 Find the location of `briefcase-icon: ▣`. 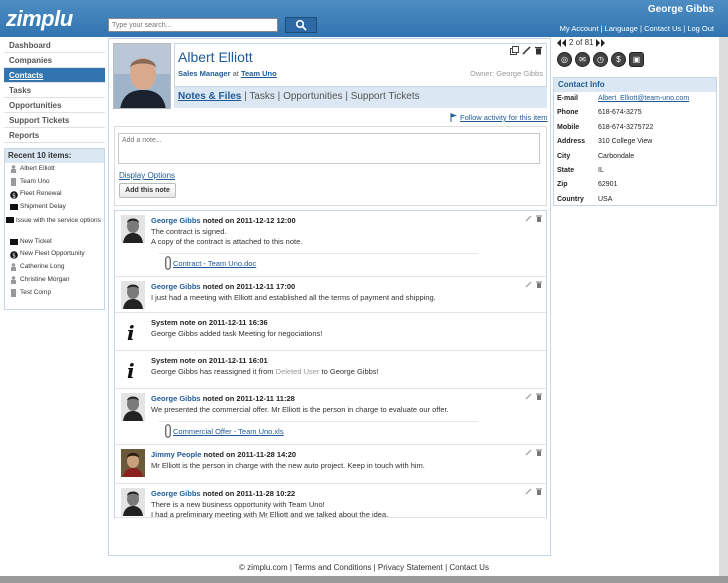

briefcase-icon: ▣ is located at coordinates (636, 59).